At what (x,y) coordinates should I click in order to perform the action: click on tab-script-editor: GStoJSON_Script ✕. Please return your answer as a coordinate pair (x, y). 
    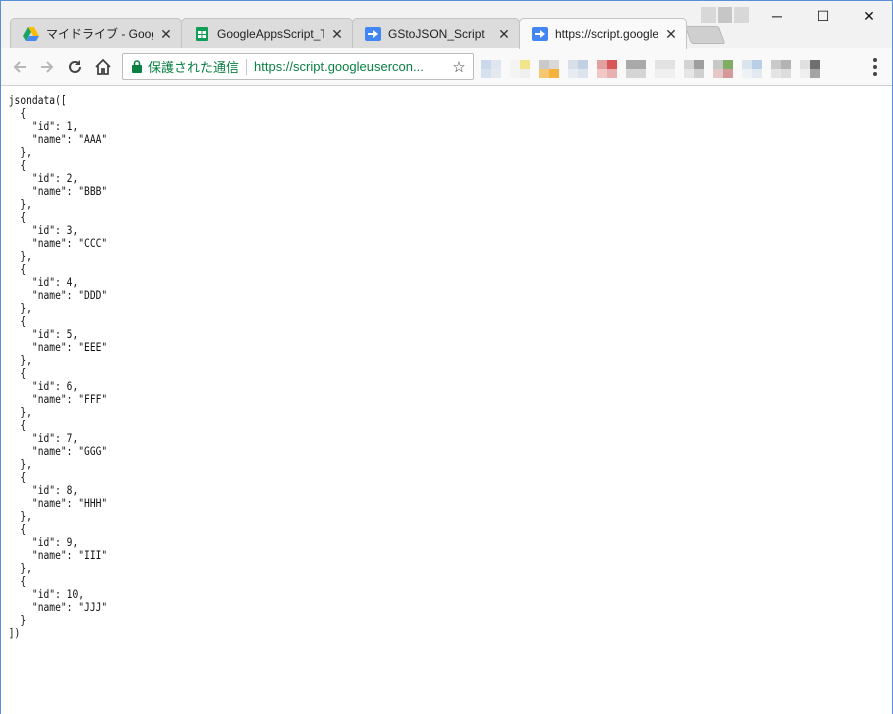
    Looking at the image, I should click on (436, 33).